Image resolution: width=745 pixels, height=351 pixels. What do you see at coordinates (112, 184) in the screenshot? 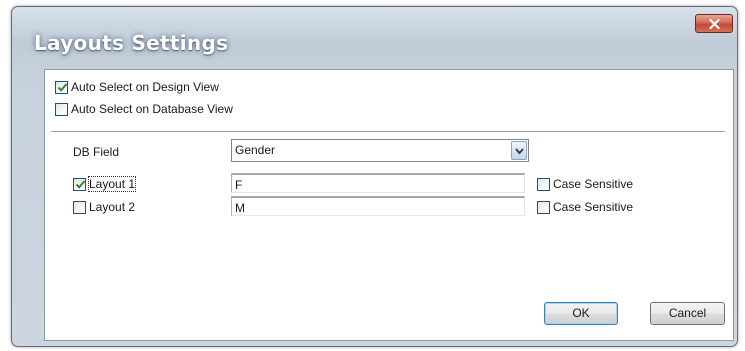
I see `layout-1-label: Layout 1` at bounding box center [112, 184].